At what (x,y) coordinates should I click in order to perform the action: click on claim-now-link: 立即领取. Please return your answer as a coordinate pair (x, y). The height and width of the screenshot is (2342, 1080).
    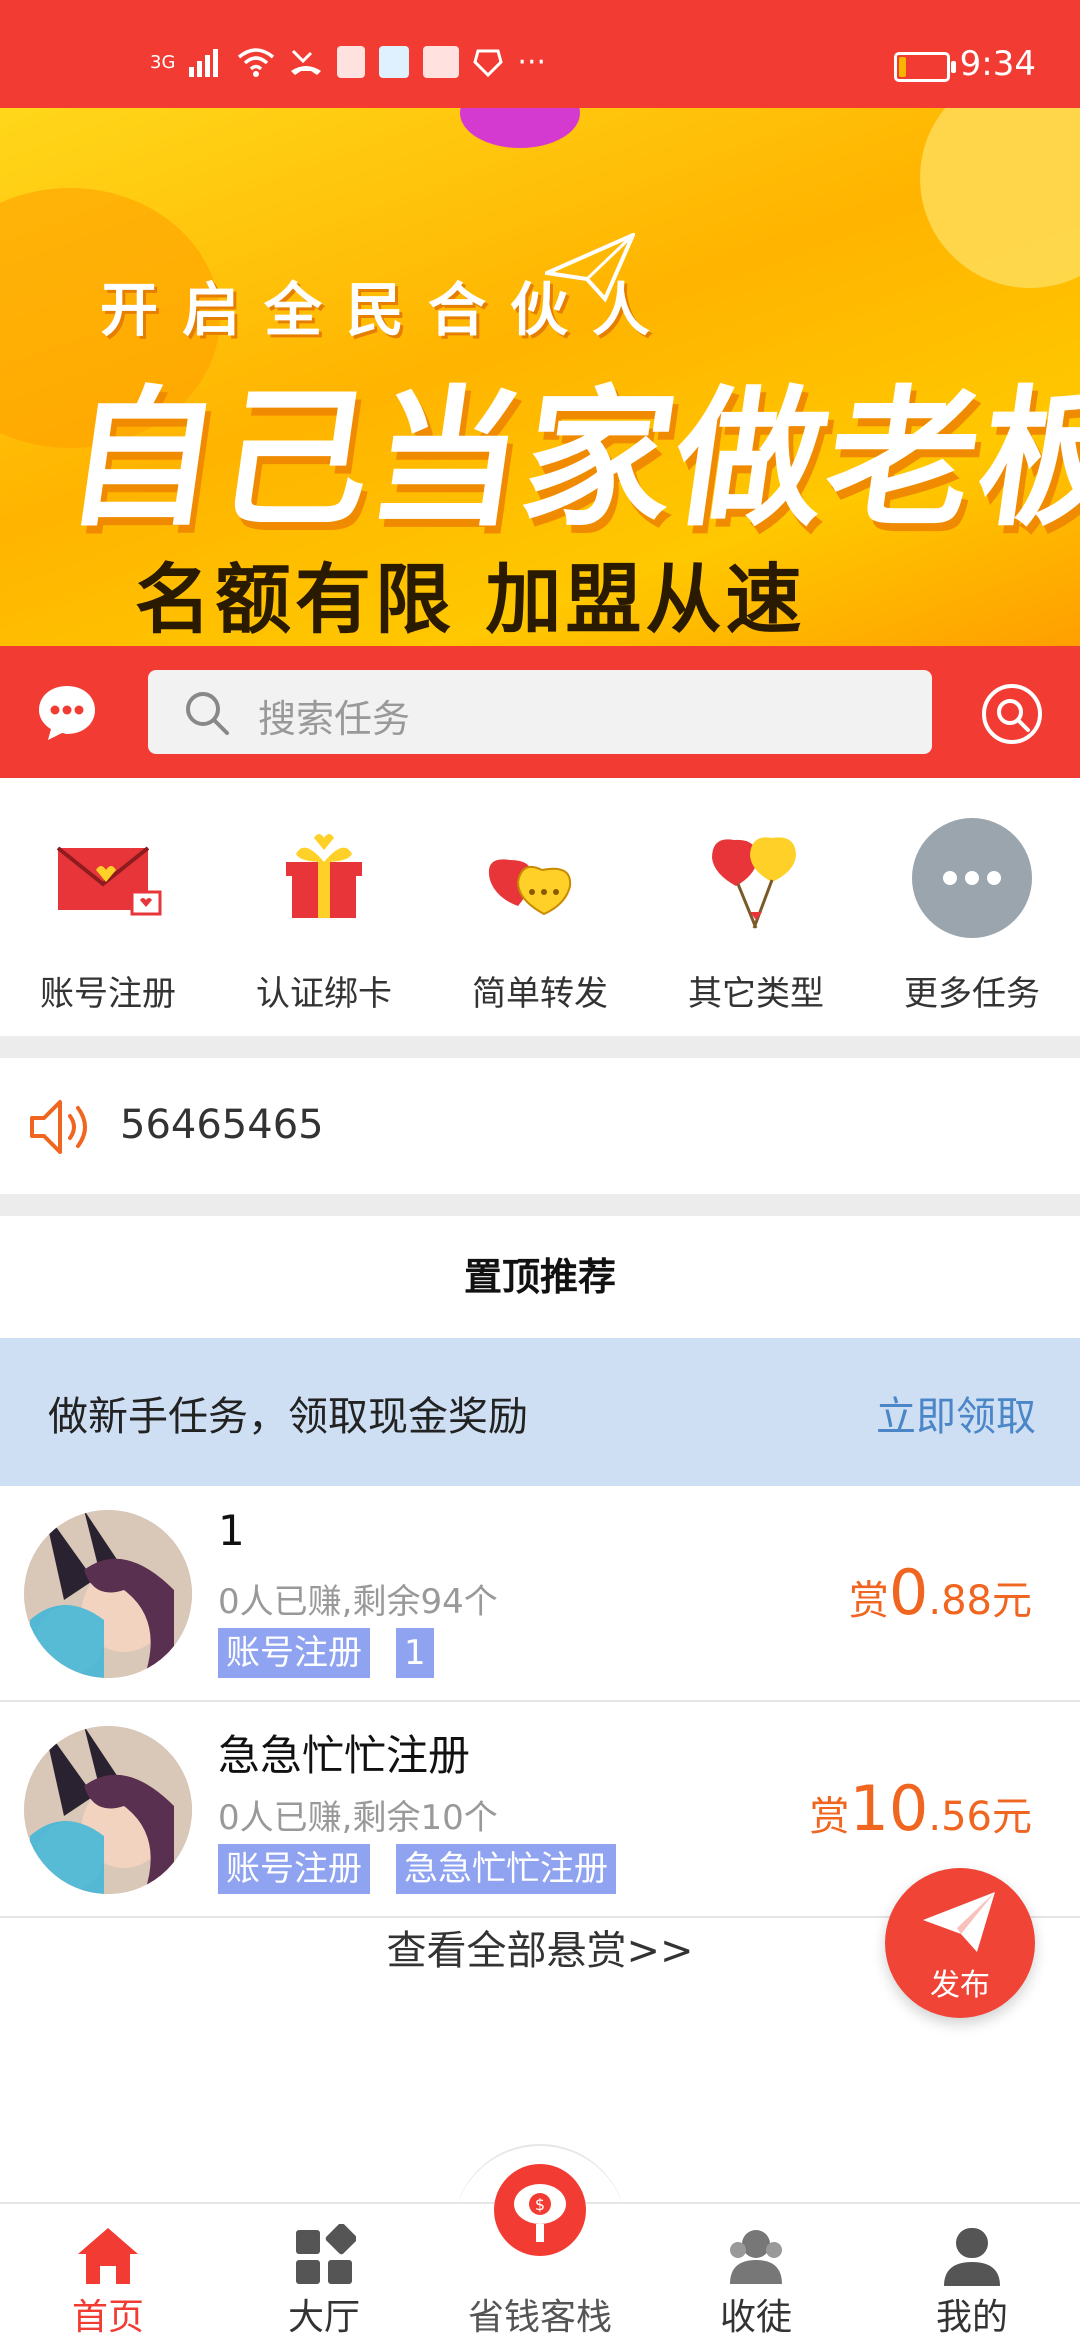
    Looking at the image, I should click on (956, 1413).